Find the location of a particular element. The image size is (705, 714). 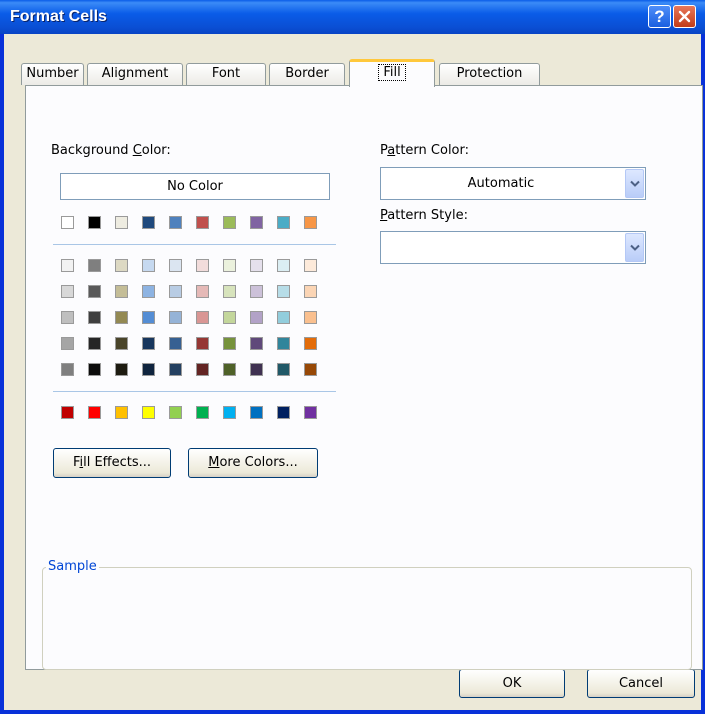

tab-number: Number is located at coordinates (52, 74).